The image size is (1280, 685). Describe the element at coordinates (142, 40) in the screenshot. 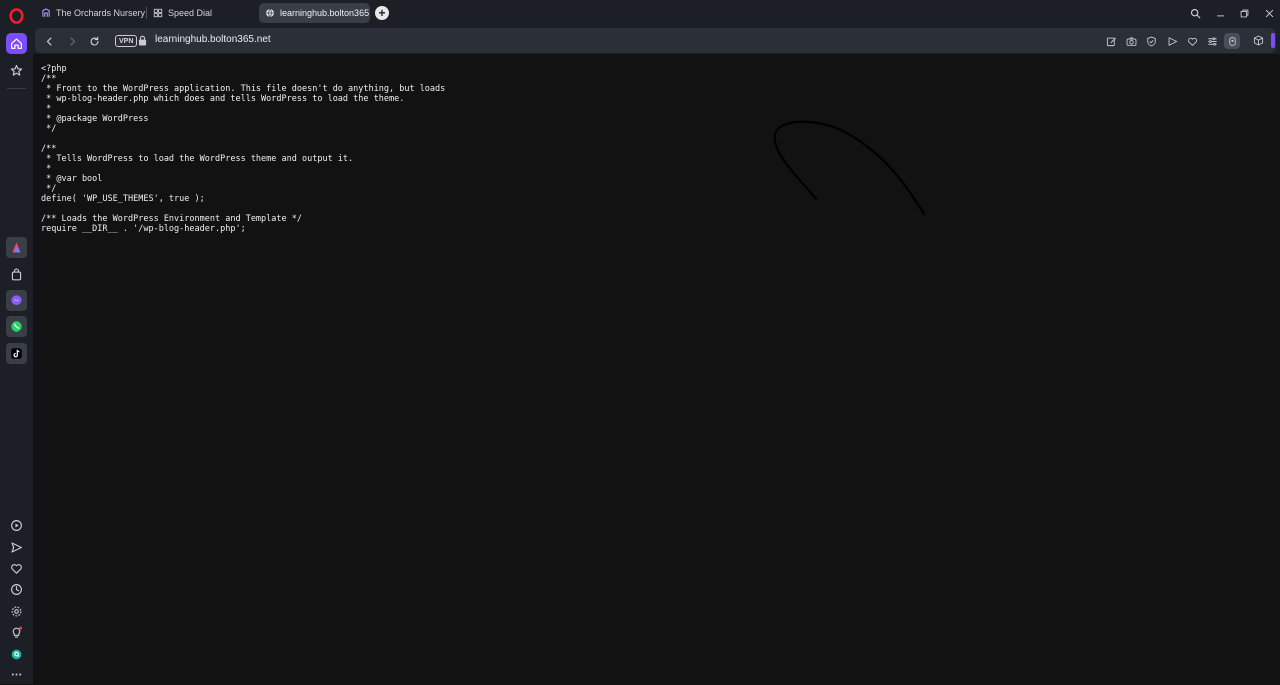

I see `lock-icon` at that location.